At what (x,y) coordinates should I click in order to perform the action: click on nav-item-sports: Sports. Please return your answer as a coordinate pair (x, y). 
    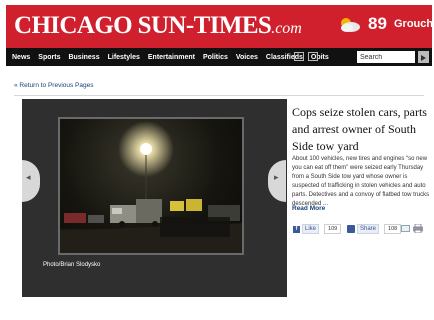
    Looking at the image, I should click on (49, 57).